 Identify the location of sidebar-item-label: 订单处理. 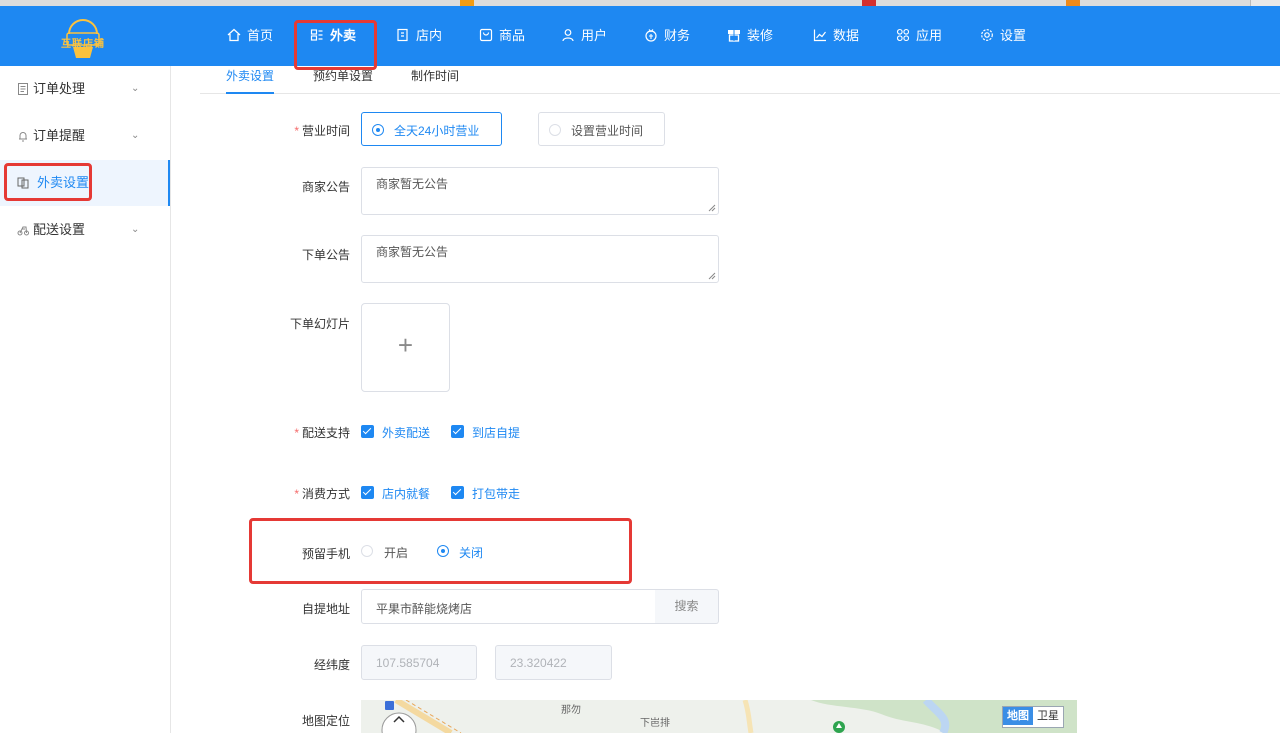
(59, 88).